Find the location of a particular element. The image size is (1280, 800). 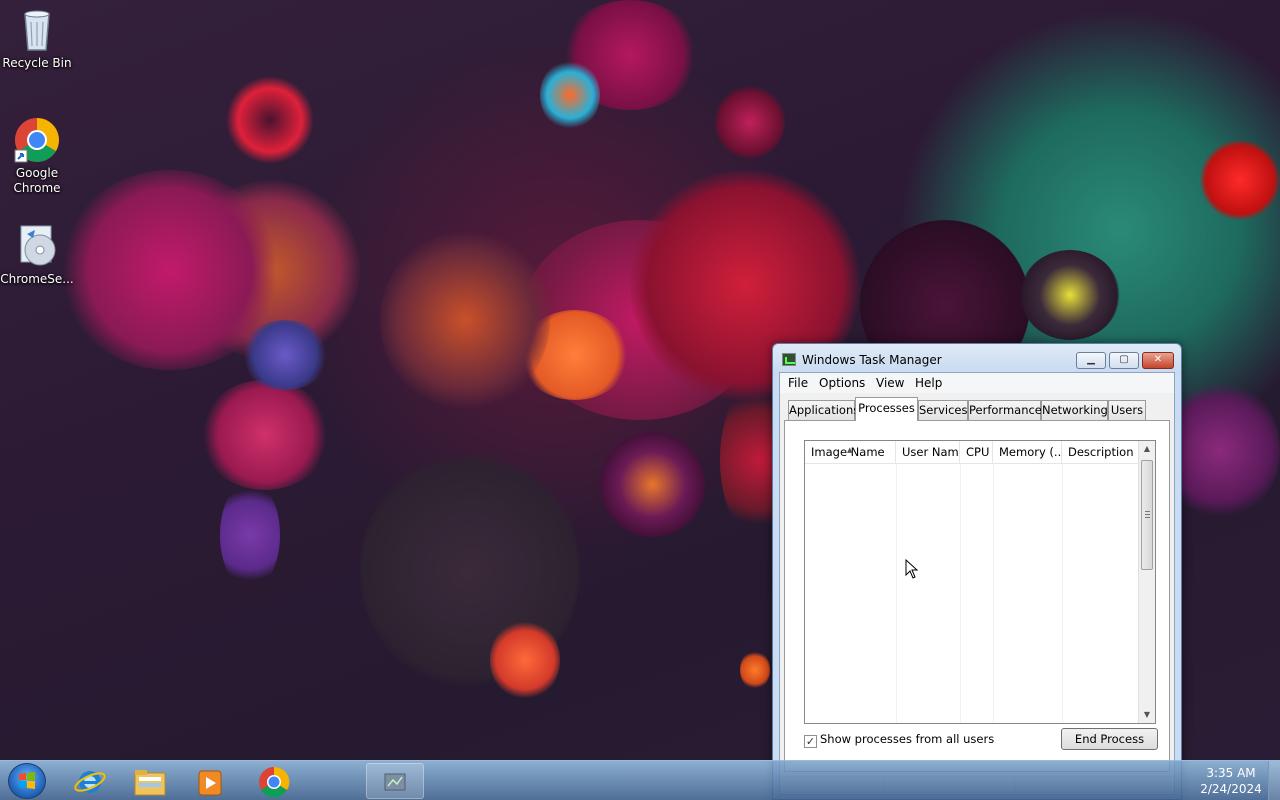

column-header-image-name: ▲ Image Name is located at coordinates (850, 452).